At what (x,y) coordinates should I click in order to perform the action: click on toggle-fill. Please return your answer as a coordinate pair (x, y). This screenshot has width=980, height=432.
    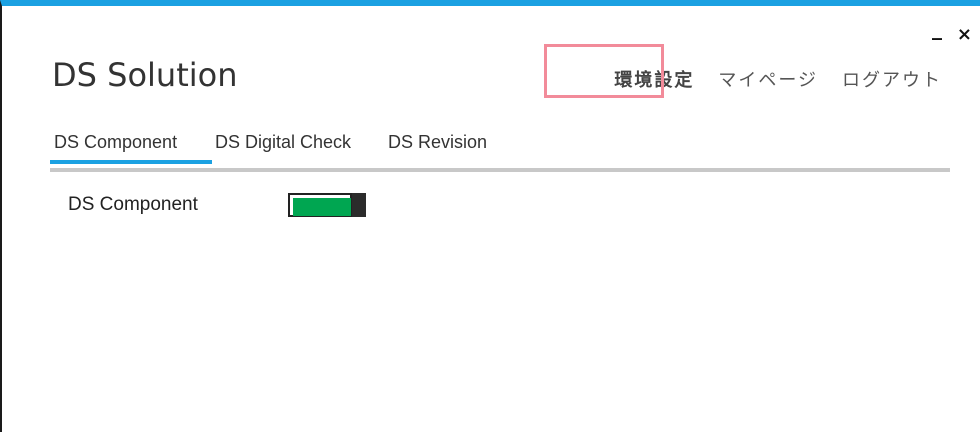
    Looking at the image, I should click on (322, 207).